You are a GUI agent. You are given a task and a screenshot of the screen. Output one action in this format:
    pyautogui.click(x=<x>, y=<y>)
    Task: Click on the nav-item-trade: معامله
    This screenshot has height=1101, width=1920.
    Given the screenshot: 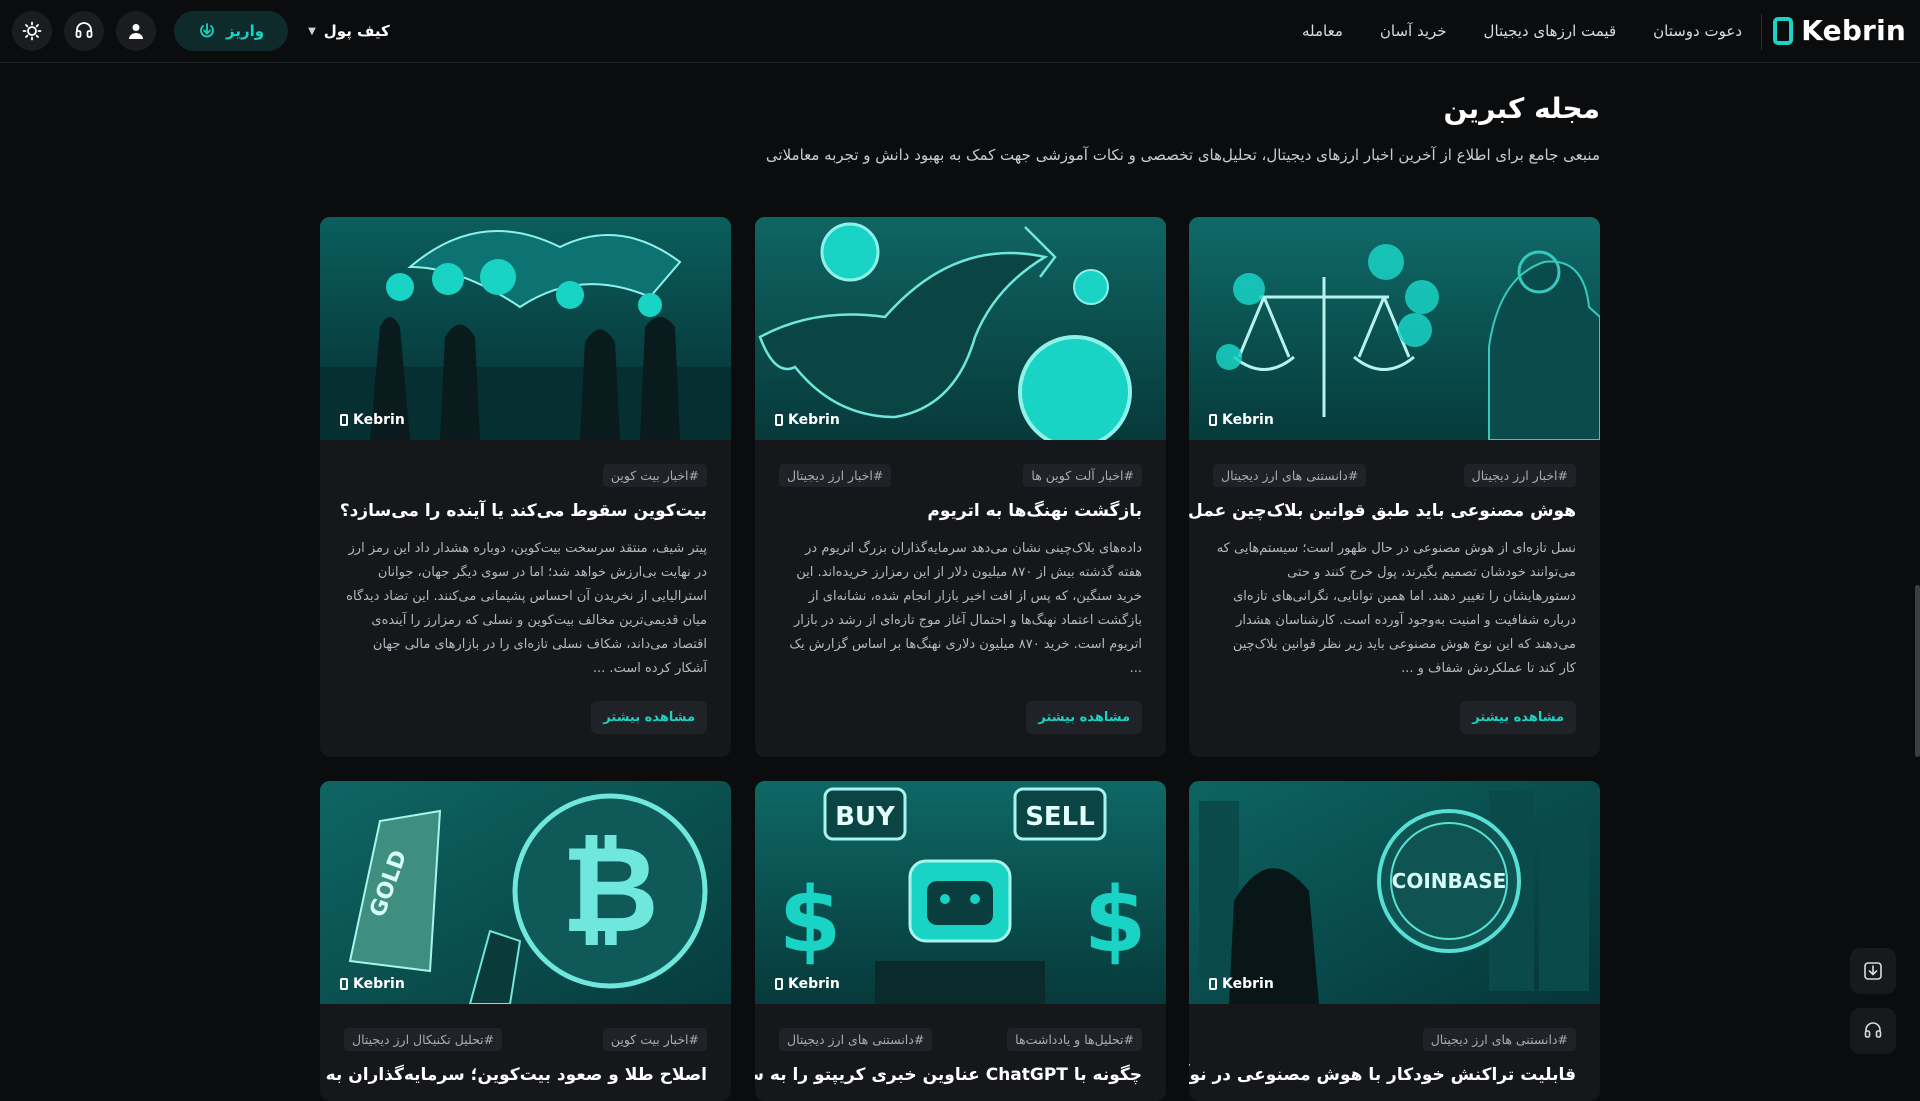 What is the action you would take?
    pyautogui.click(x=1322, y=31)
    